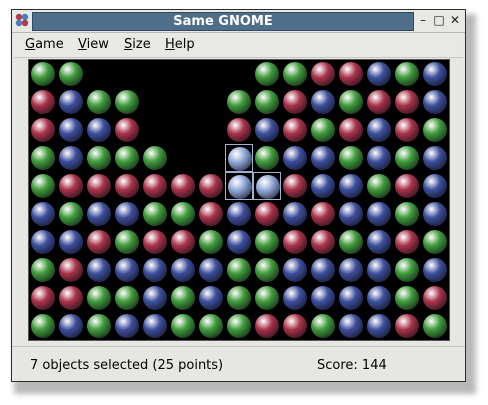  What do you see at coordinates (44, 44) in the screenshot?
I see `menu-game: Game` at bounding box center [44, 44].